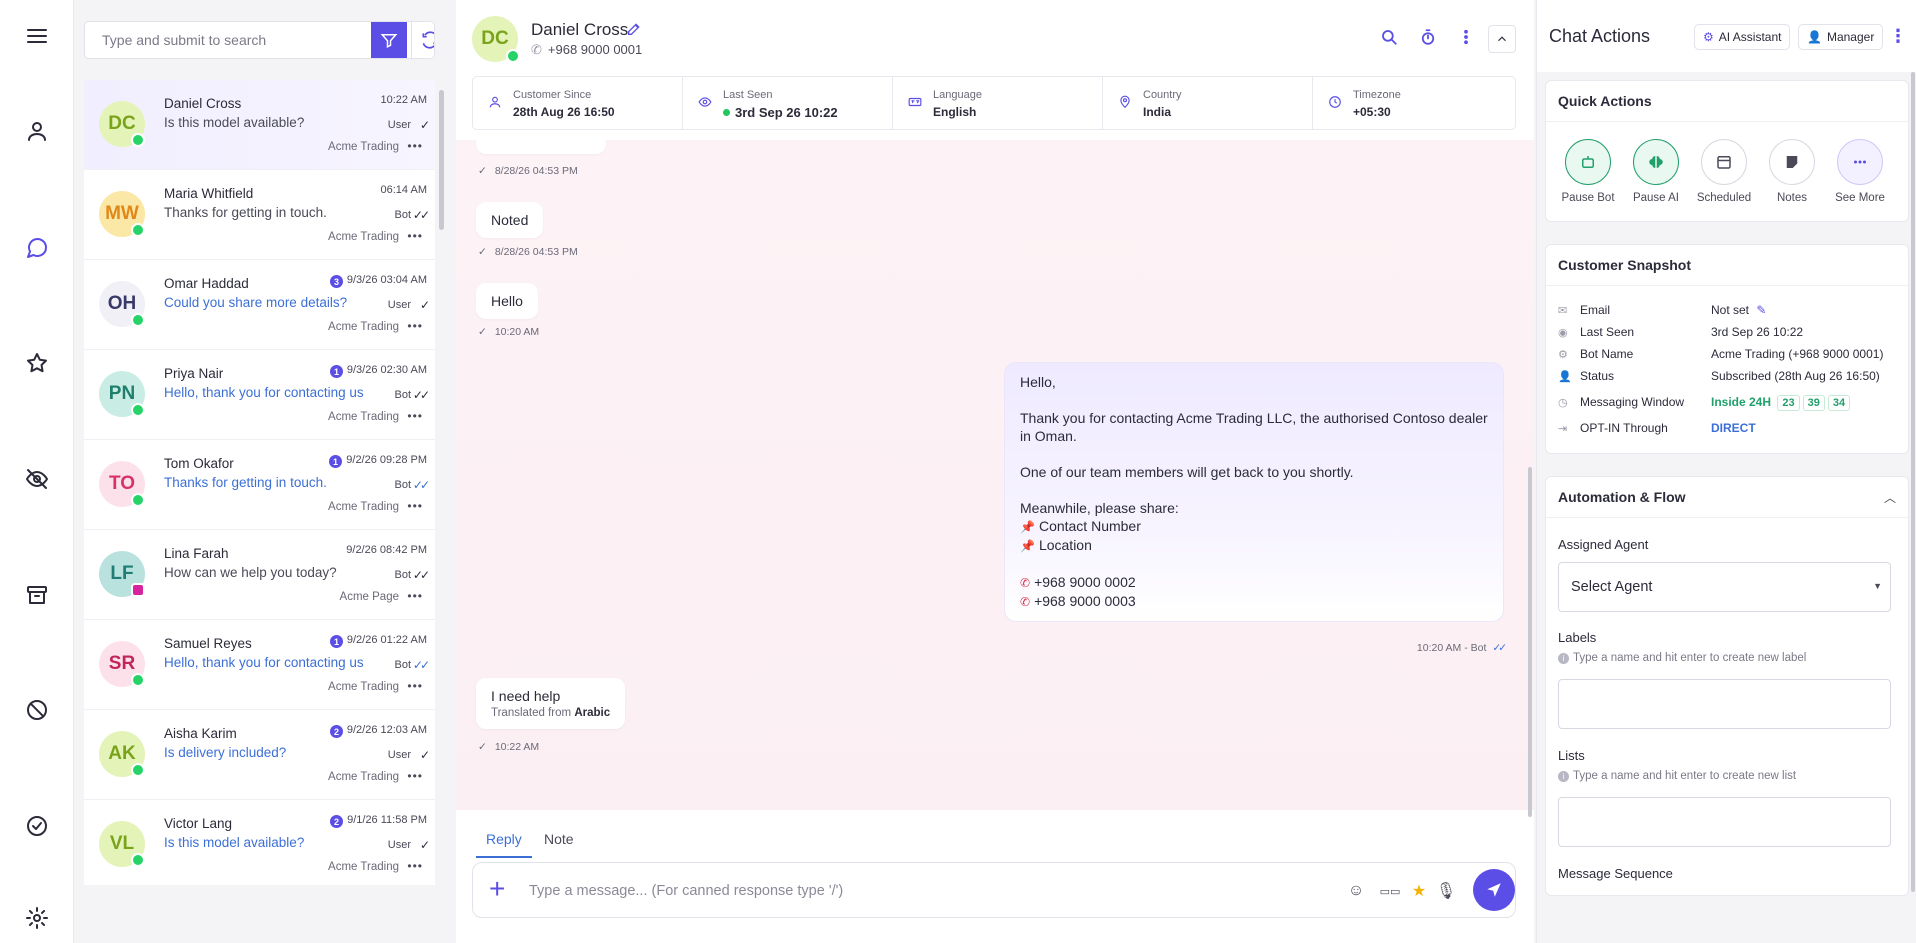  Describe the element at coordinates (228, 40) in the screenshot. I see `search-input` at that location.